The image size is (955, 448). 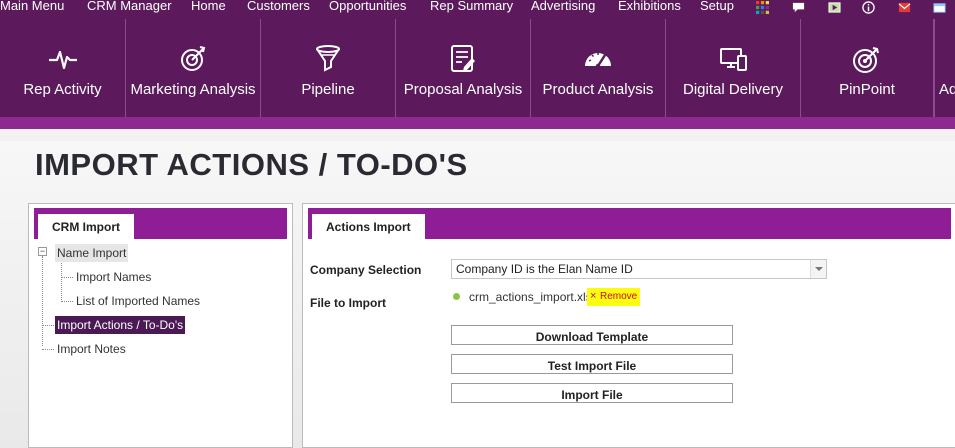 I want to click on company-selection-value: Company ID is the Elan Name ID, so click(x=544, y=269).